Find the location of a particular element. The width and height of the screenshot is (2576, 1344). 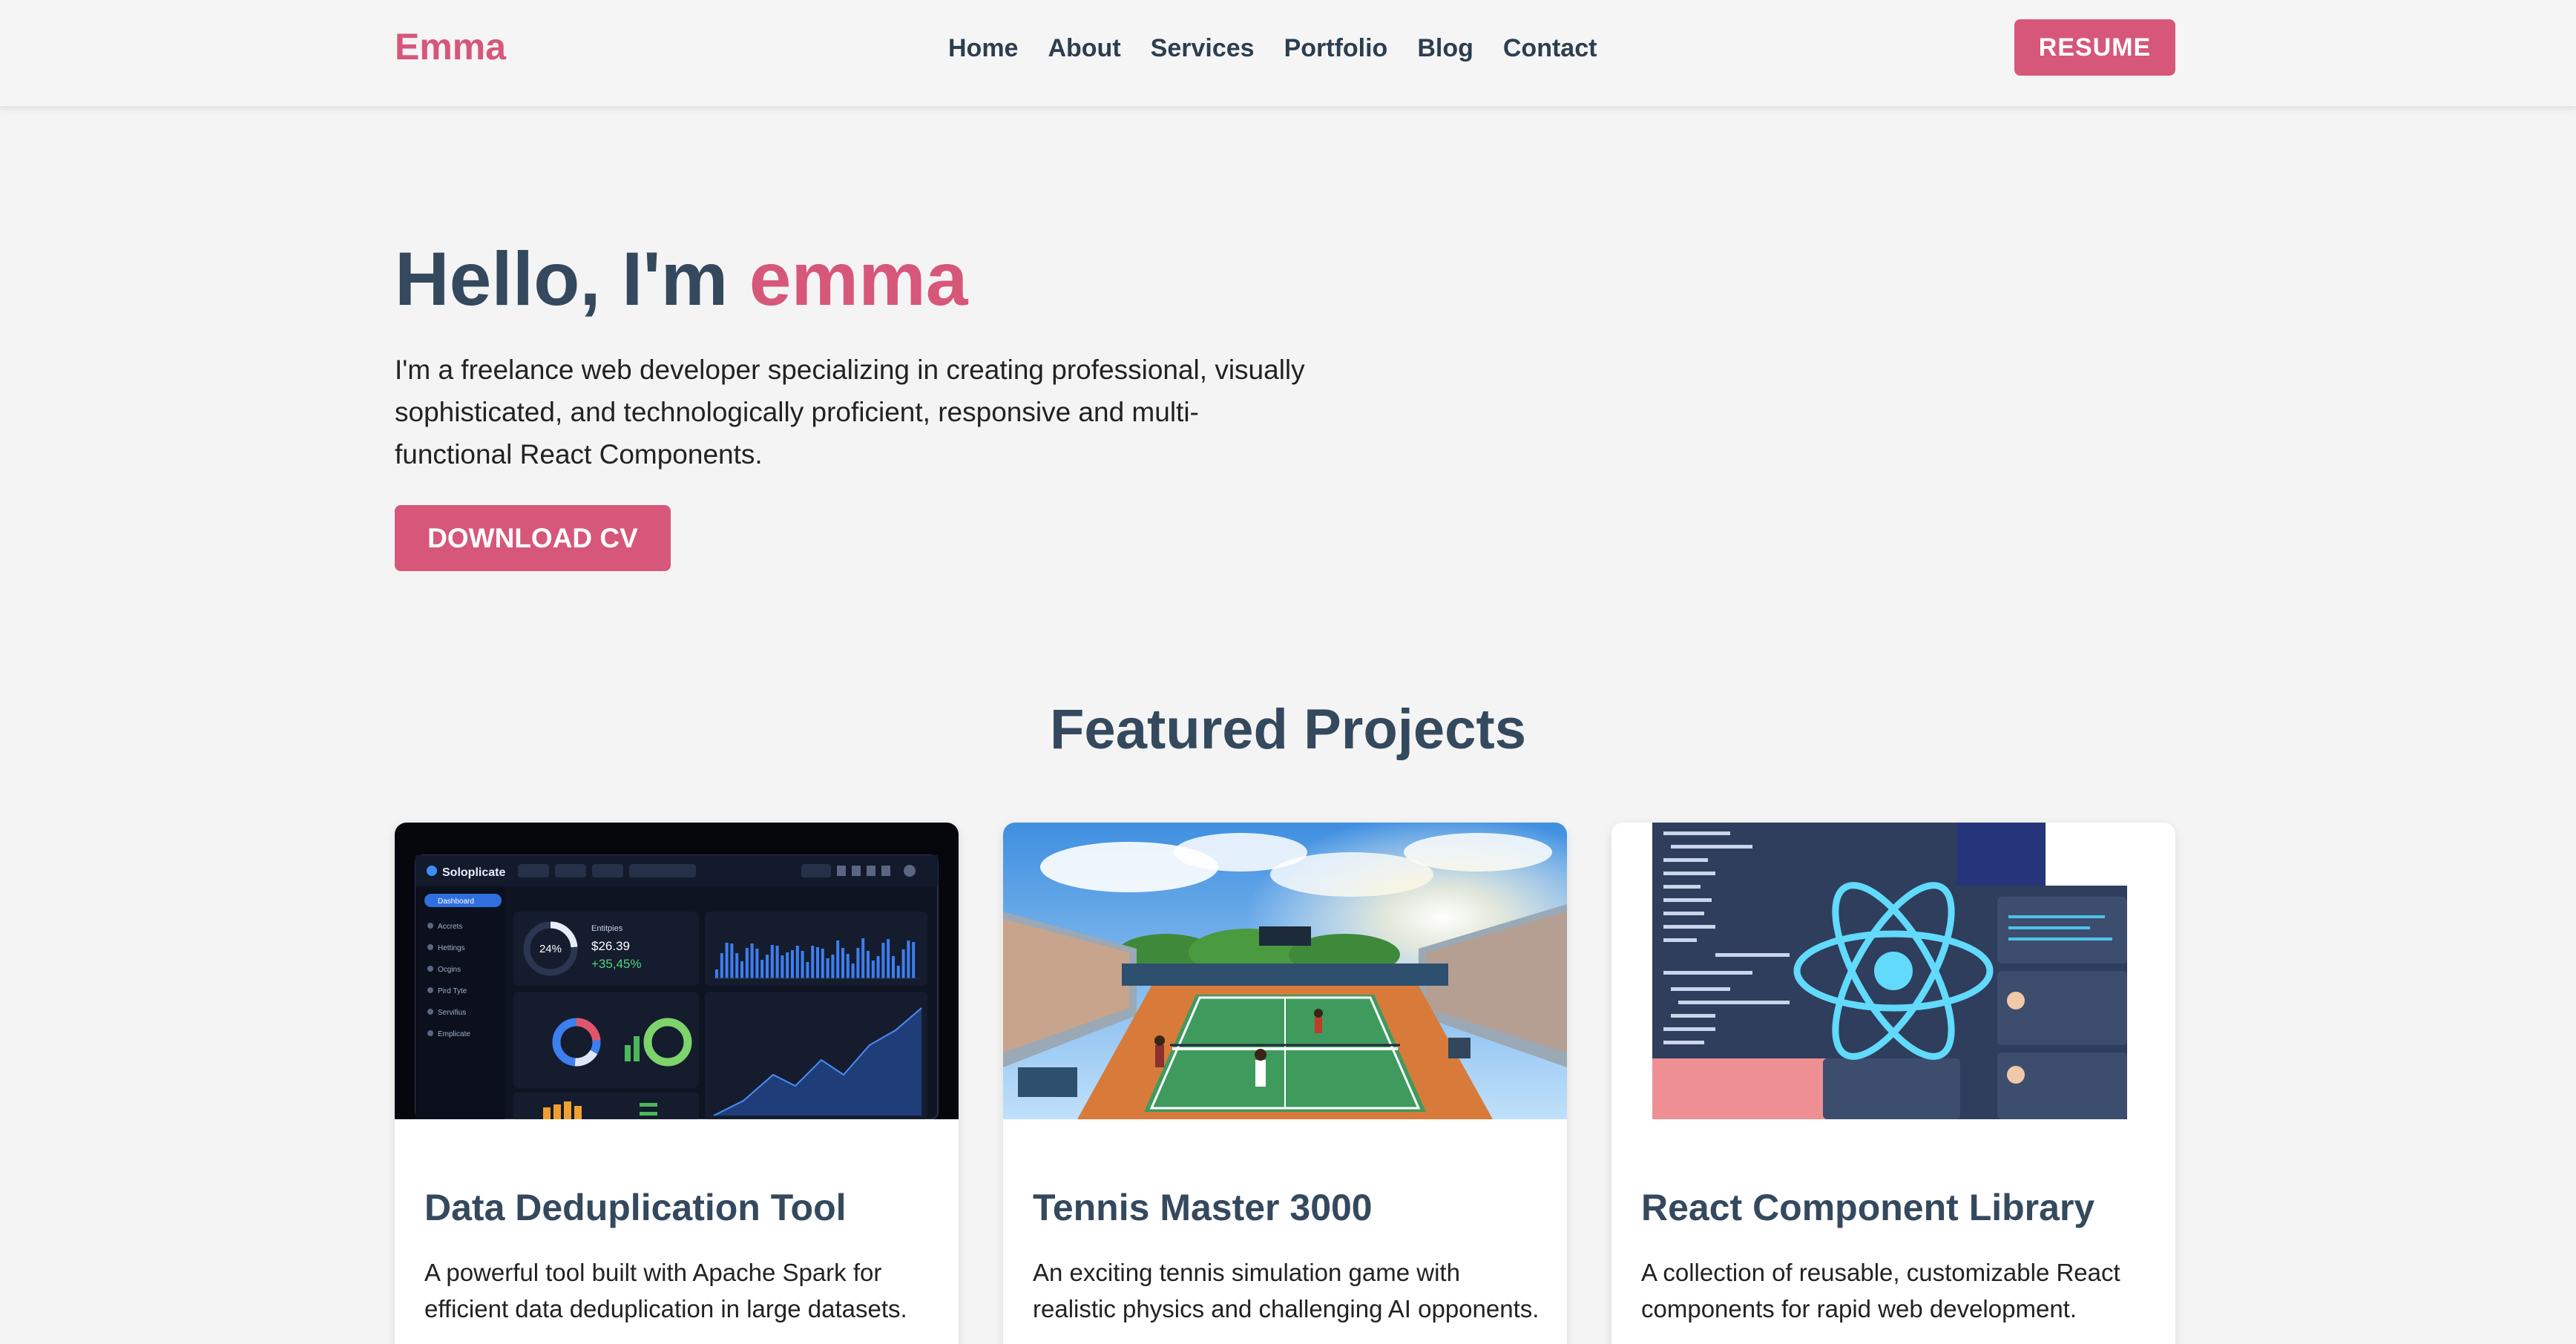

site-logo: Emma is located at coordinates (450, 47).